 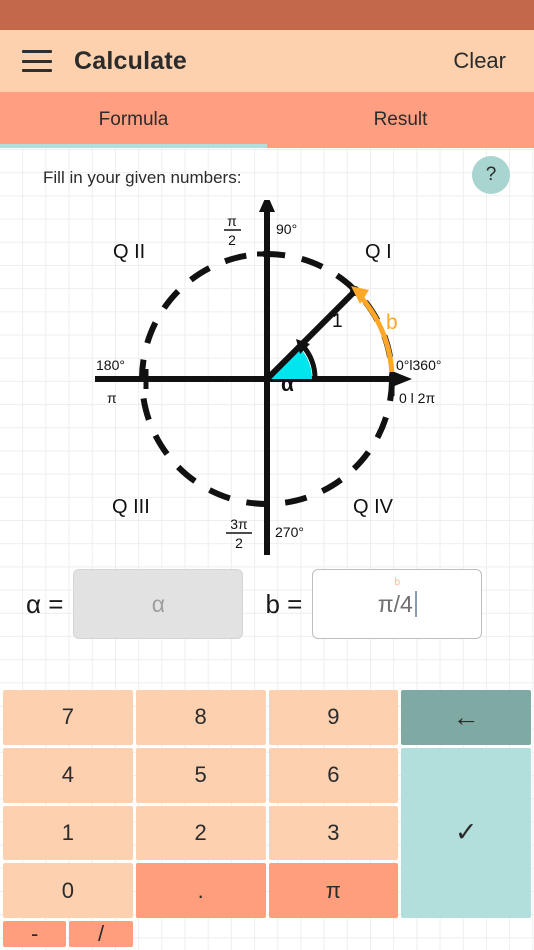 What do you see at coordinates (200, 890) in the screenshot?
I see `key-decimal: .` at bounding box center [200, 890].